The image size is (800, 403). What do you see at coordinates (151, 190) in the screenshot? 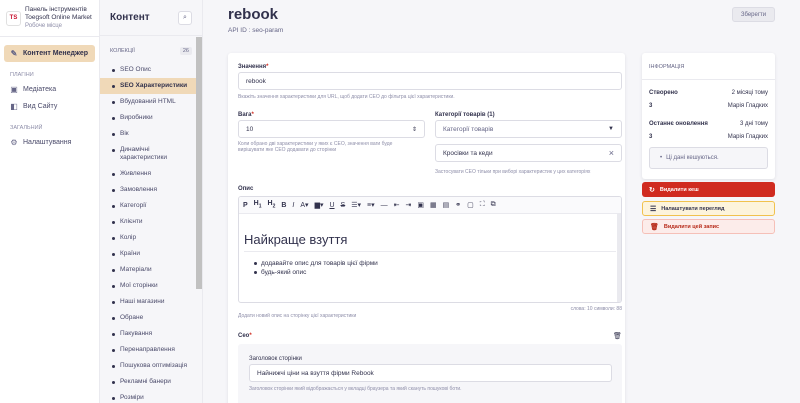
I see `collection-item: Замовлення` at bounding box center [151, 190].